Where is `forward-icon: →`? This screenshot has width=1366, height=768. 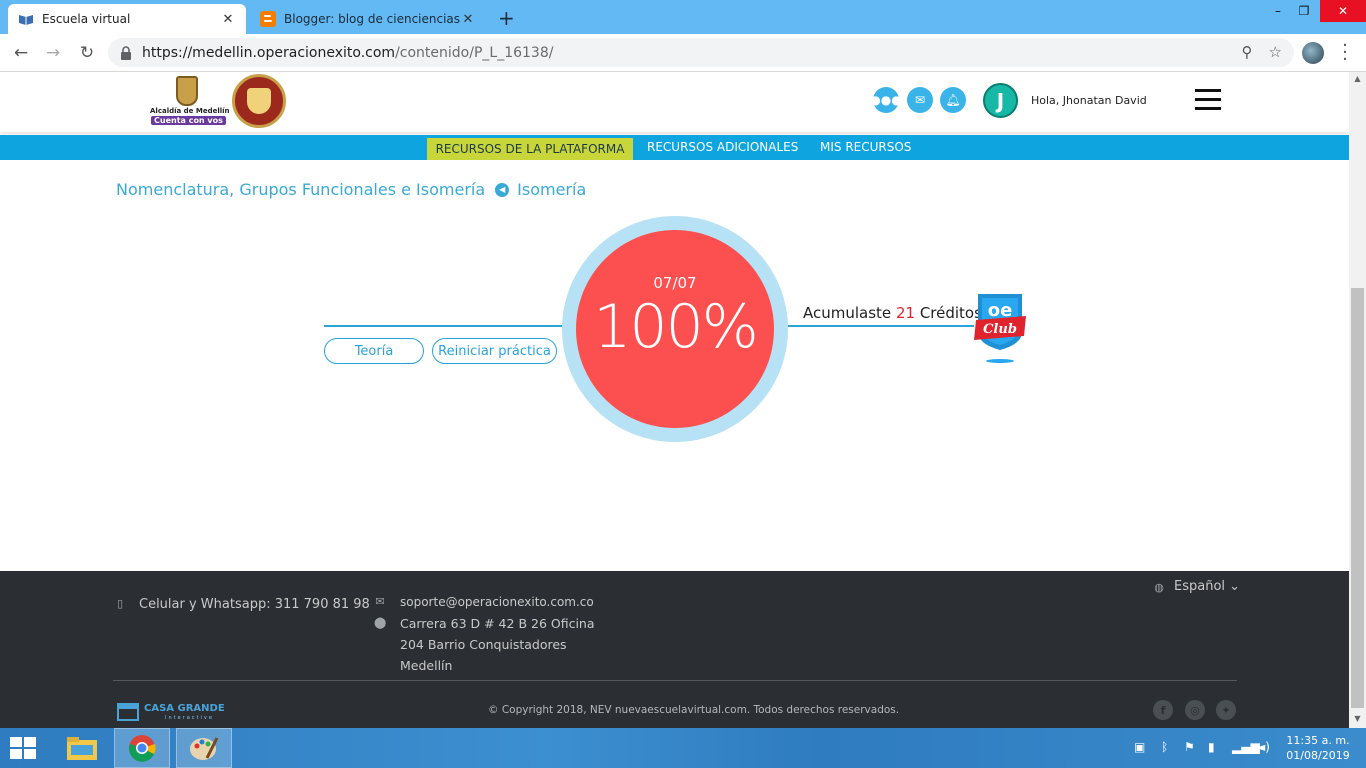
forward-icon: → is located at coordinates (53, 53).